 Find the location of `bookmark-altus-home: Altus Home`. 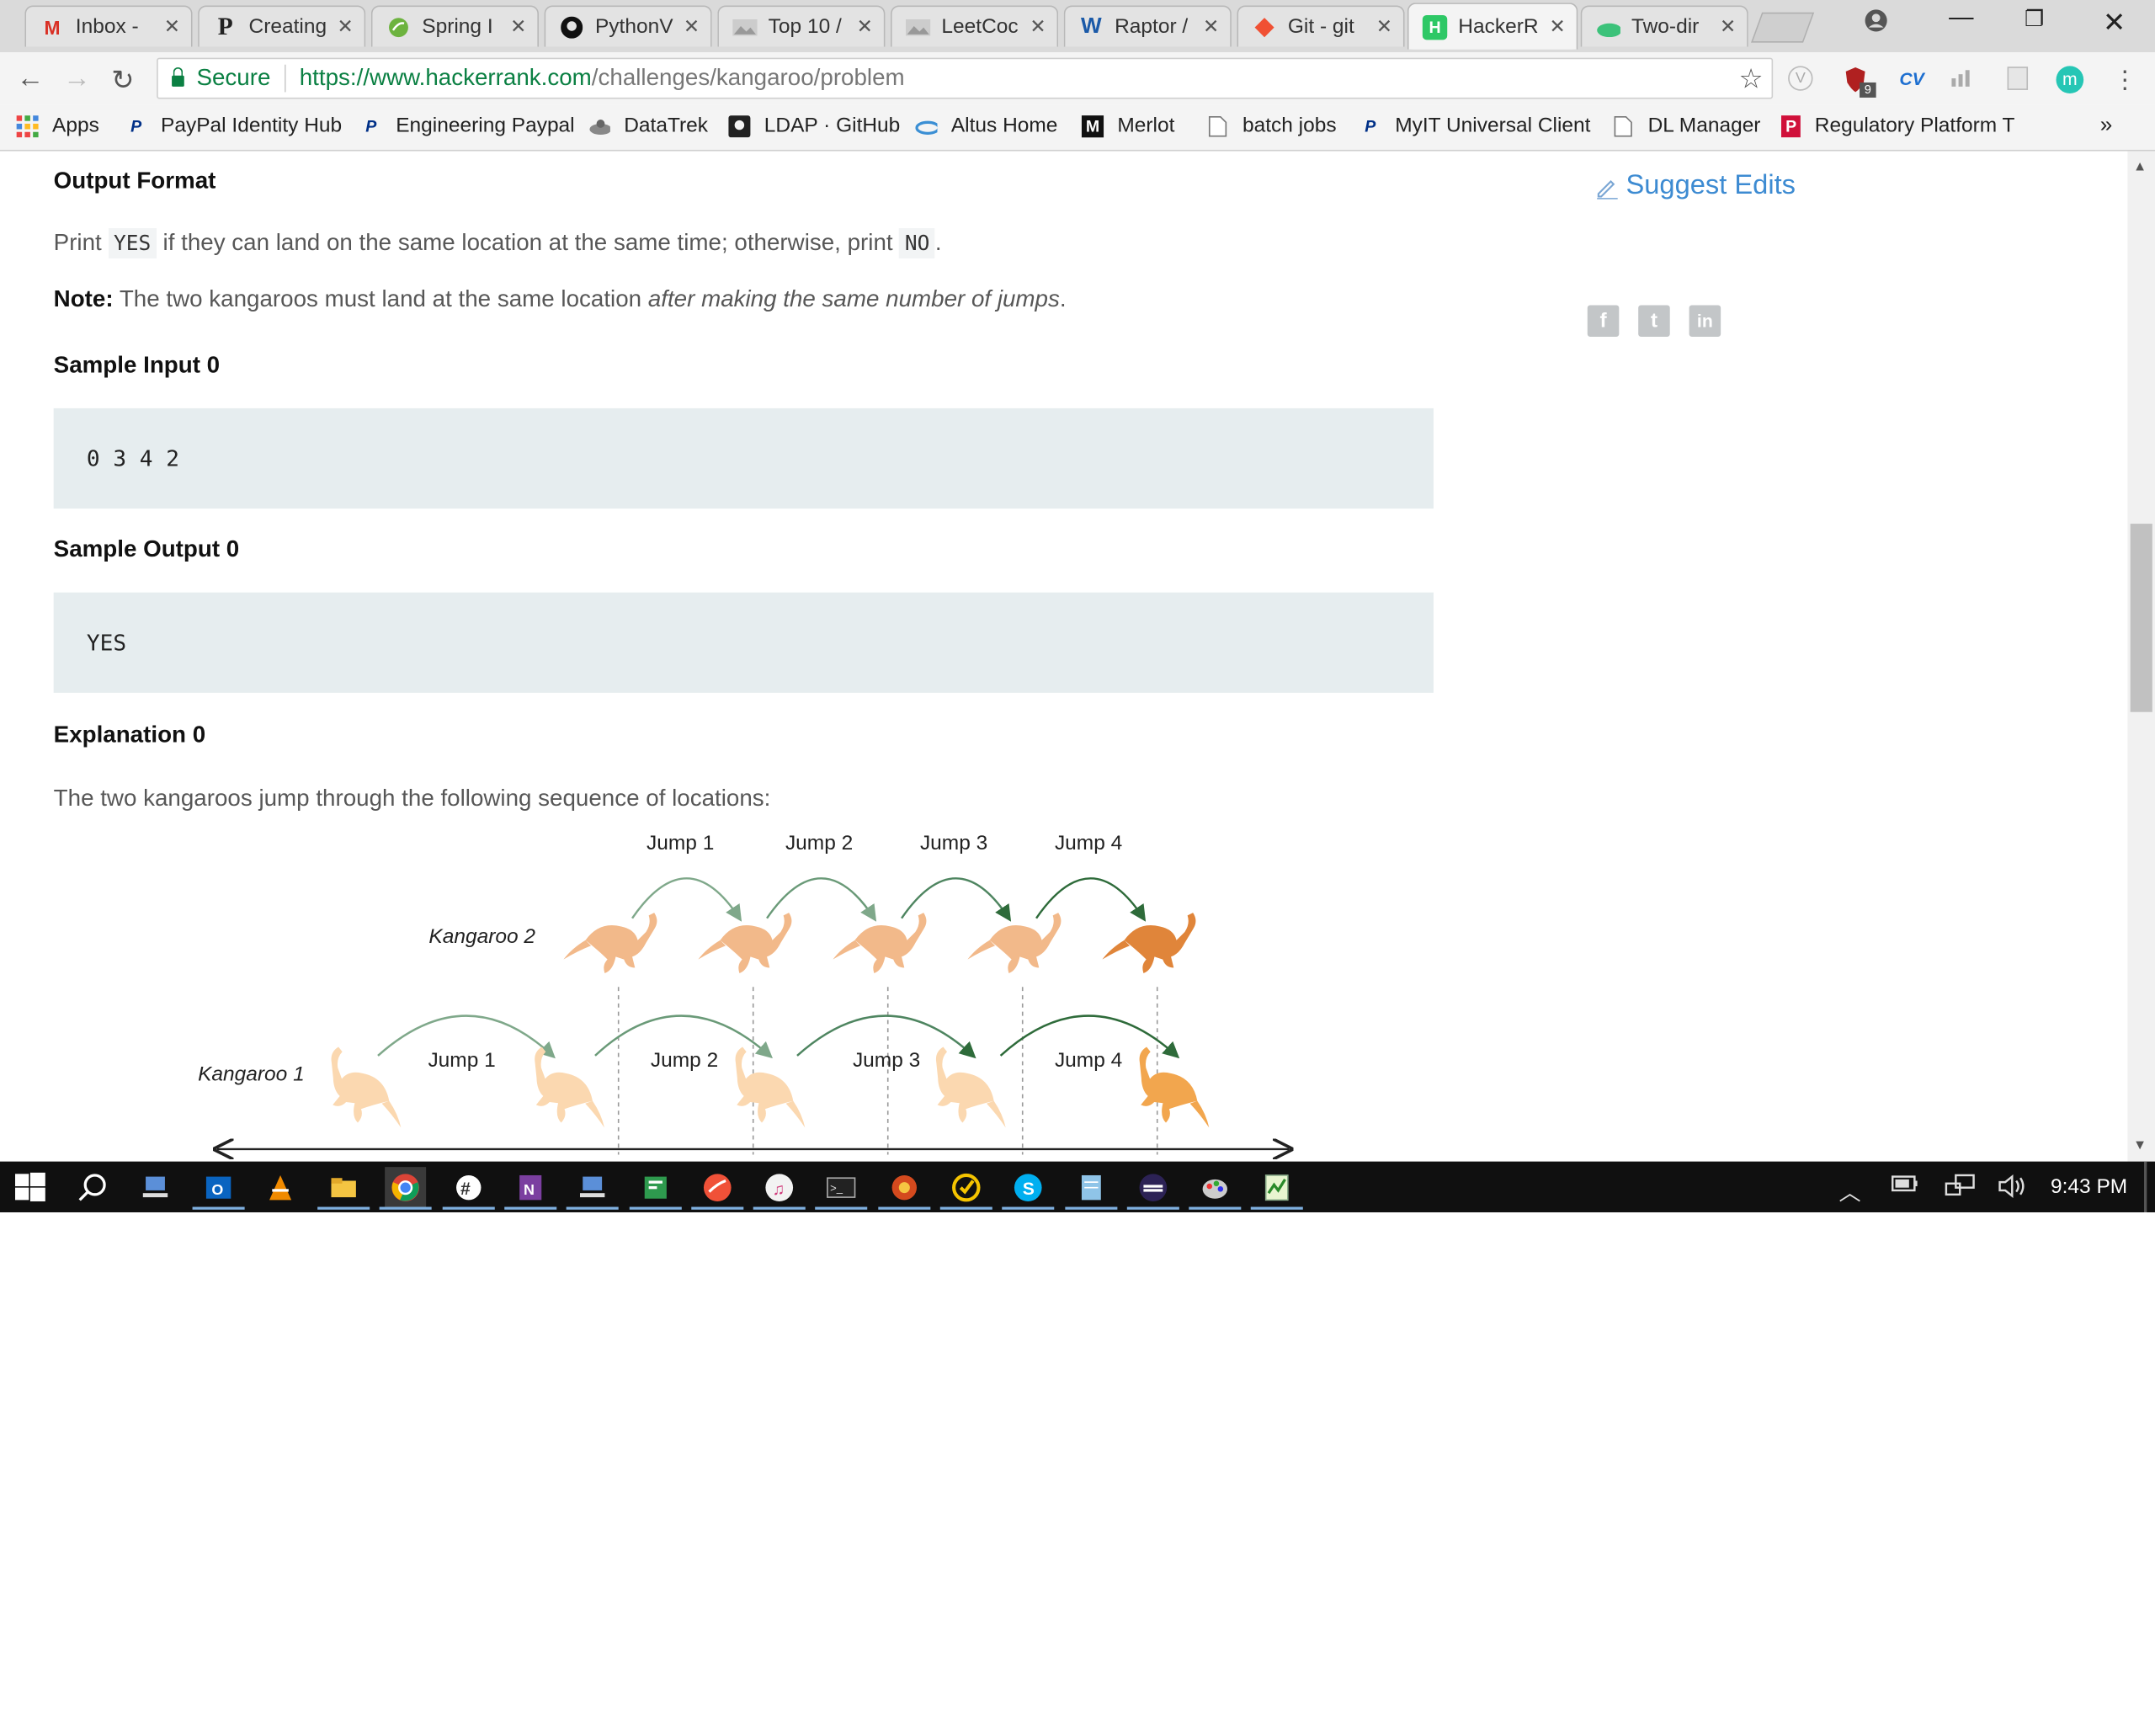

bookmark-altus-home: Altus Home is located at coordinates (986, 125).